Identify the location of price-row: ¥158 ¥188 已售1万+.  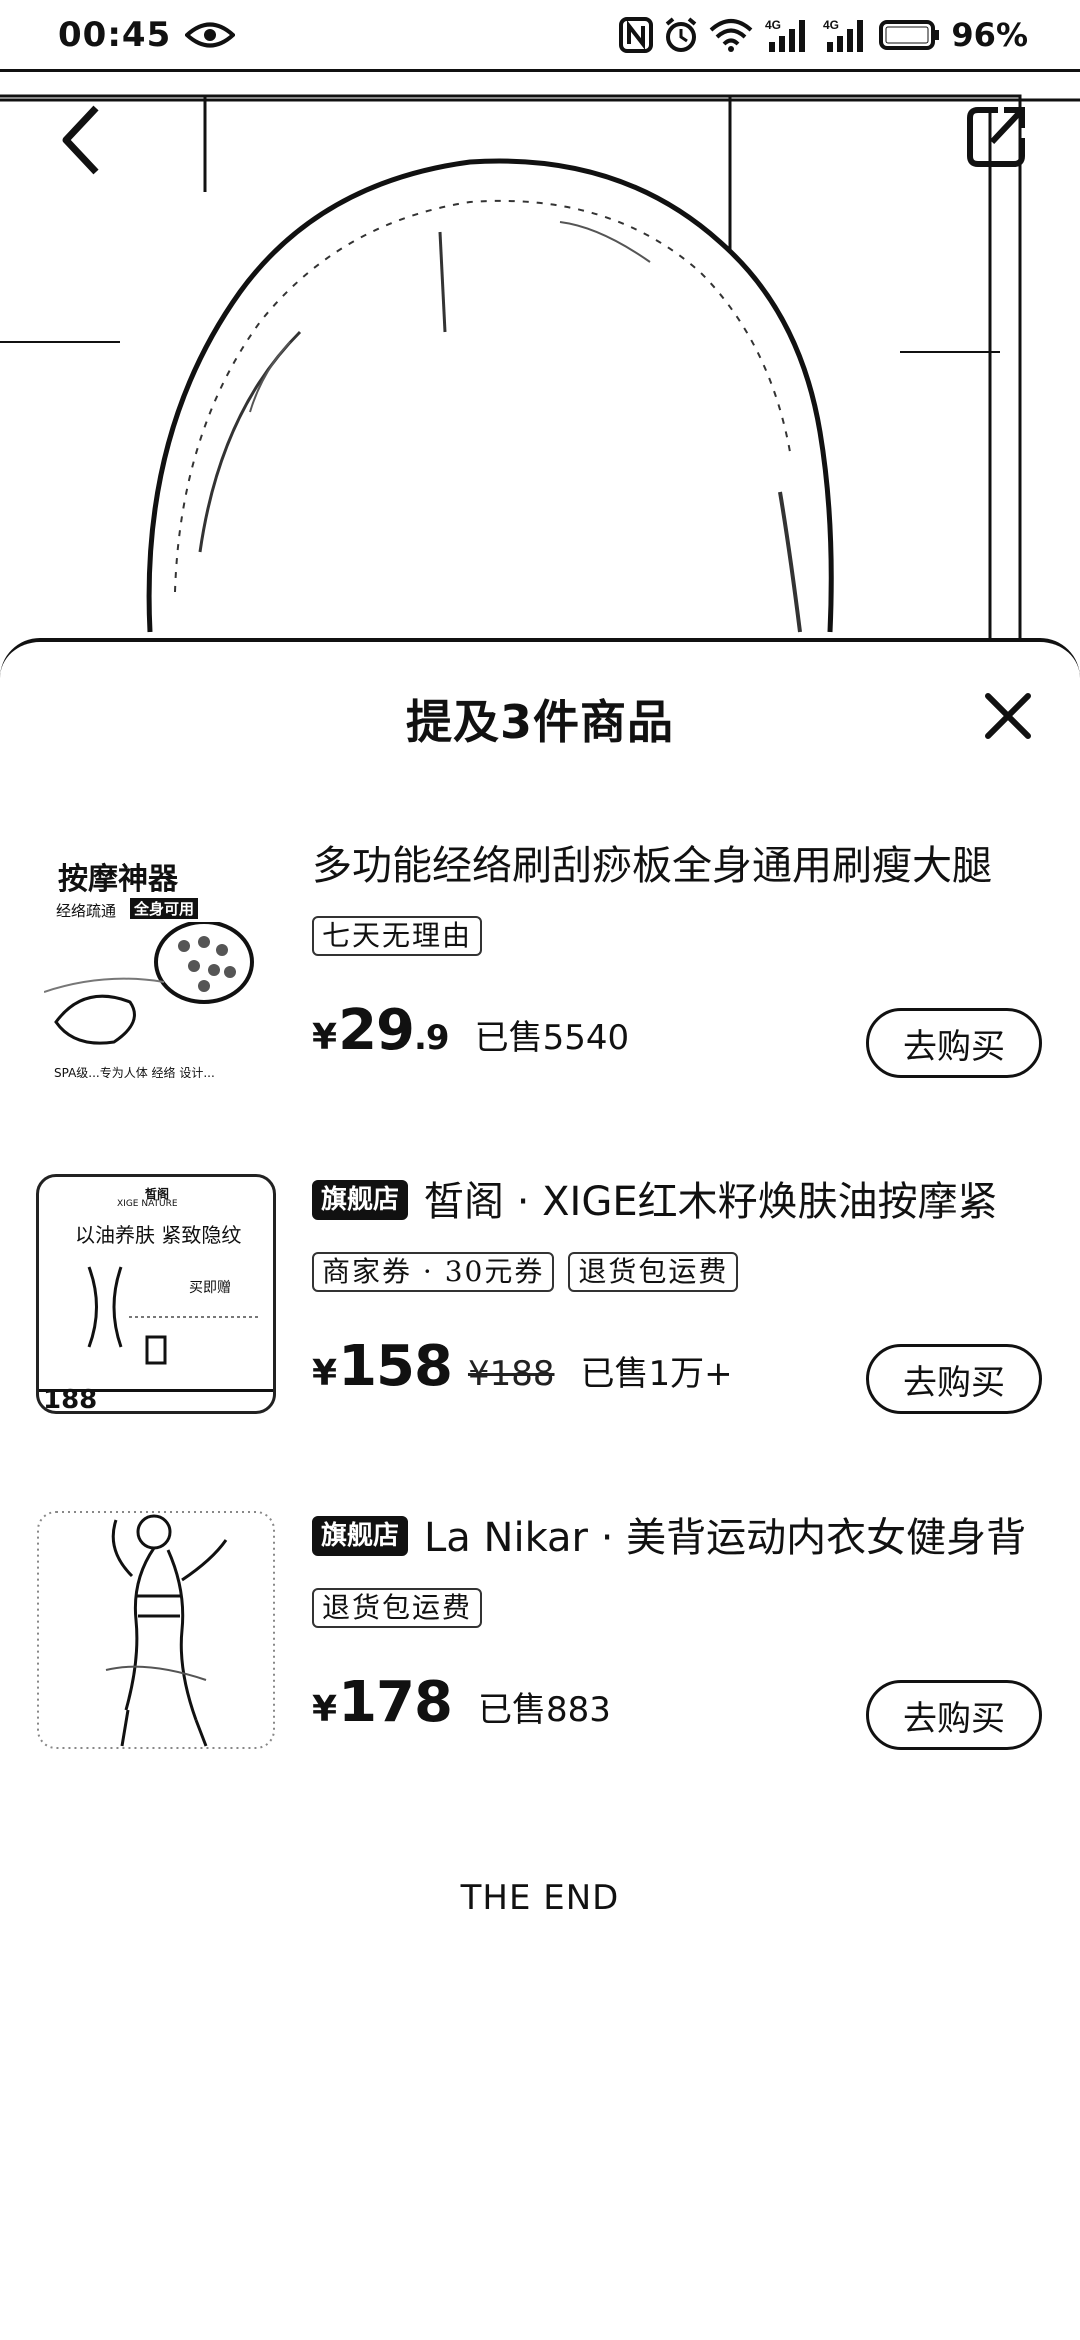
(522, 1366).